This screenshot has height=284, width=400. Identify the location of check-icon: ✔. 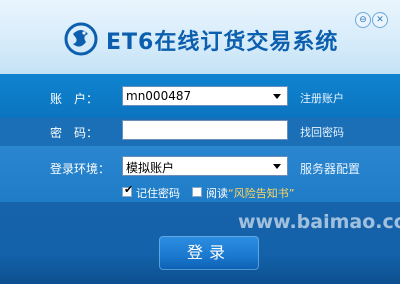
(129, 189).